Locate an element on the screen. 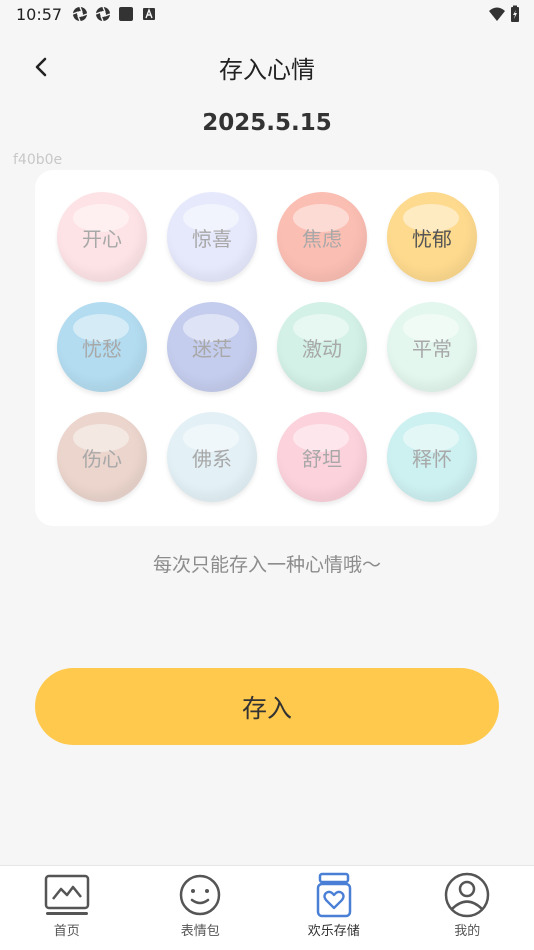  status-time: 10:57 is located at coordinates (39, 14).